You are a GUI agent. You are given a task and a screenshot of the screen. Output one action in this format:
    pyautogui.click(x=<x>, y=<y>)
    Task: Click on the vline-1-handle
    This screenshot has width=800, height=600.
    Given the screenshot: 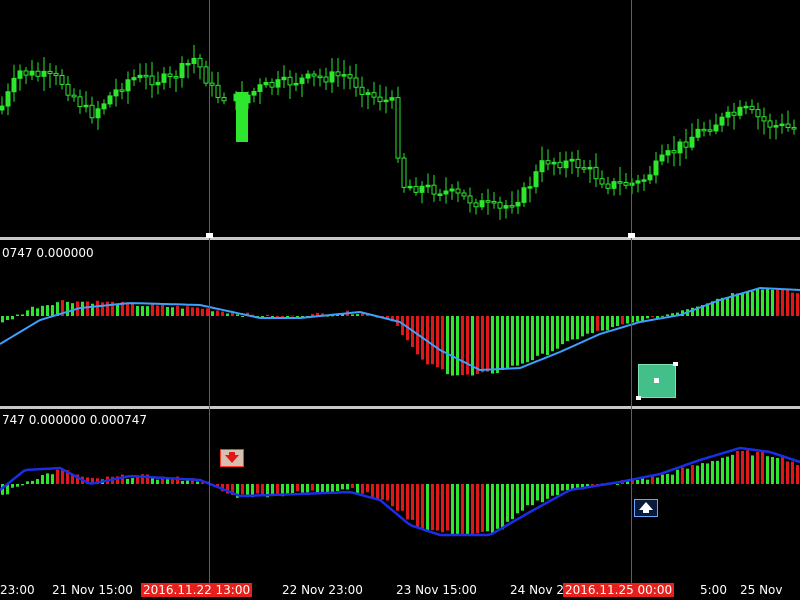 What is the action you would take?
    pyautogui.click(x=209, y=235)
    